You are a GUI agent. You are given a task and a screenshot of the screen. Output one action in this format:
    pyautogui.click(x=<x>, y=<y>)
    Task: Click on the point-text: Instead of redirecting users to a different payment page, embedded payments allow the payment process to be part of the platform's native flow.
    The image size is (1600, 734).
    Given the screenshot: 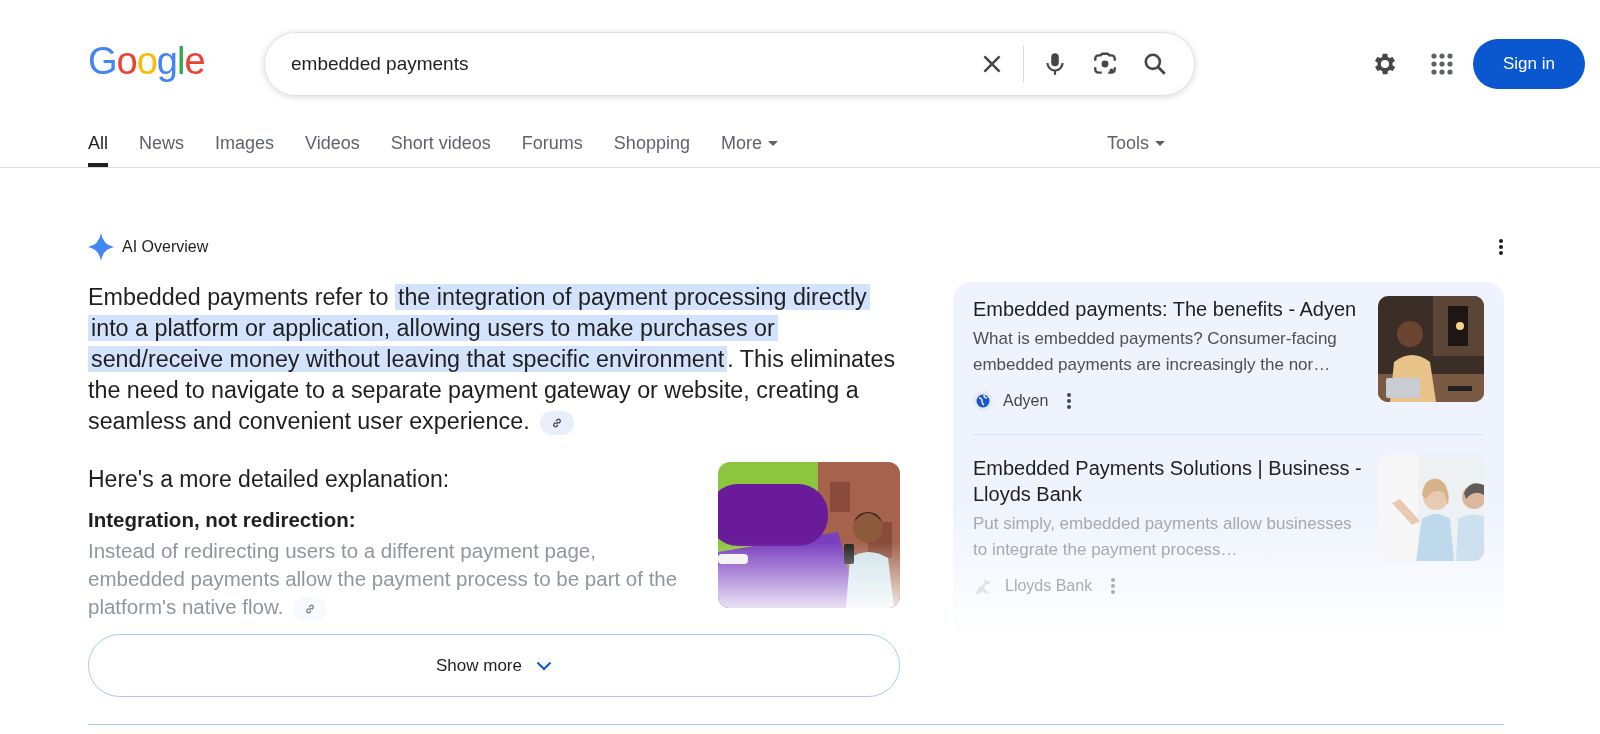 What is the action you would take?
    pyautogui.click(x=388, y=579)
    